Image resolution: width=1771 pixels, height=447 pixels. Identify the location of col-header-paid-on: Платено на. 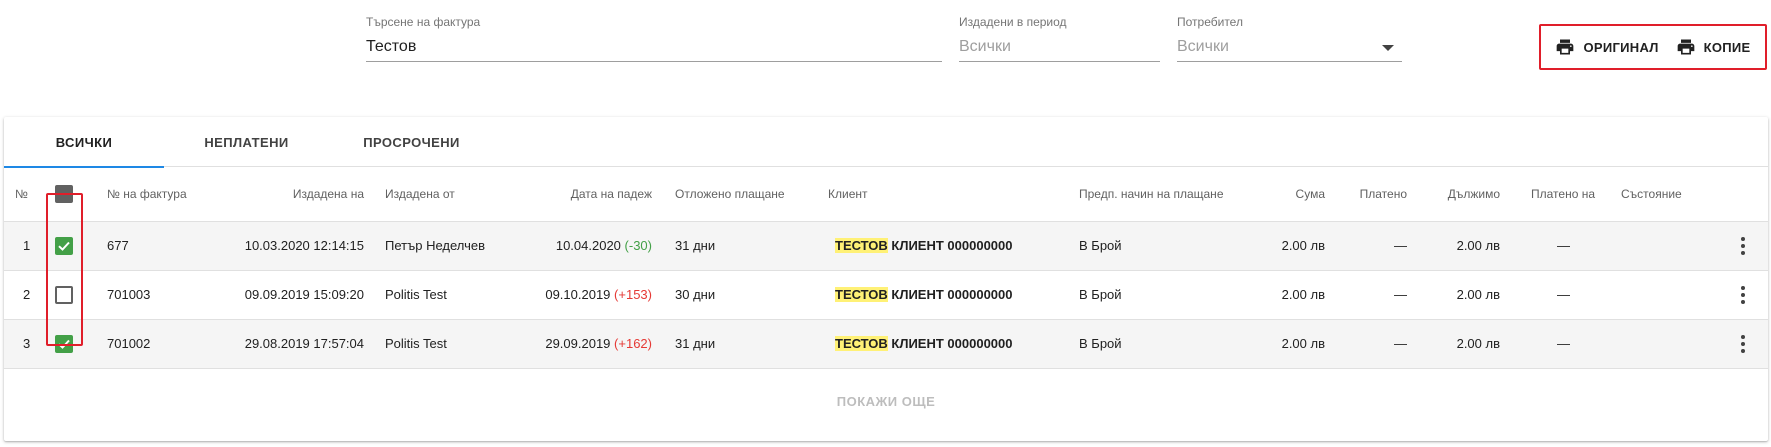
(1563, 194).